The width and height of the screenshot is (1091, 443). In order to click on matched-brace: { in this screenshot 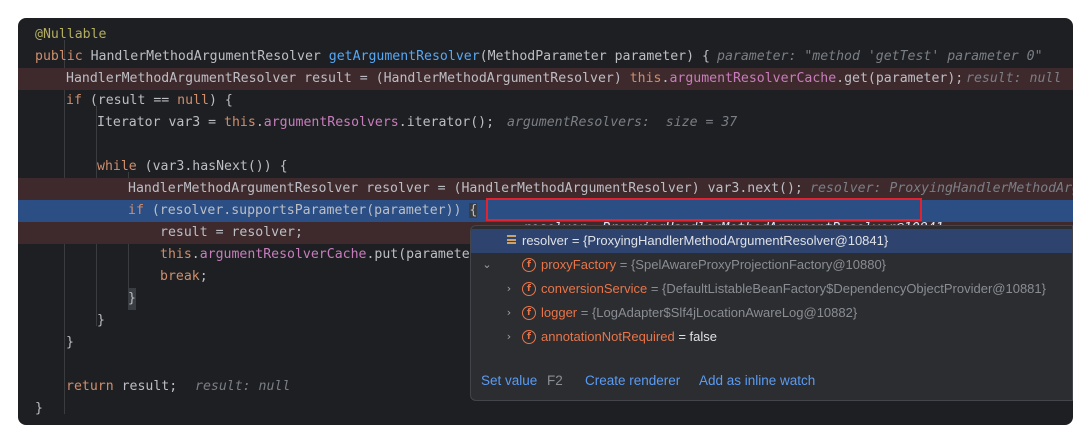, I will do `click(473, 210)`.